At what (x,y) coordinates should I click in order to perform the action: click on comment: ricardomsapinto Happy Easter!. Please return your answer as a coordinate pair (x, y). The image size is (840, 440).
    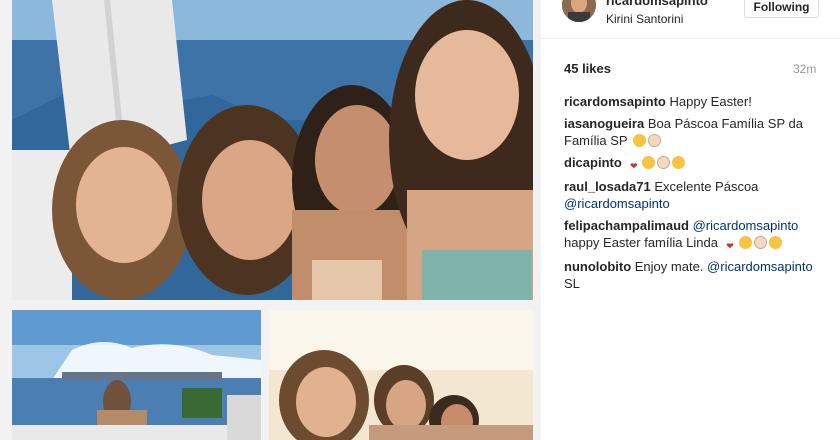
    Looking at the image, I should click on (696, 101).